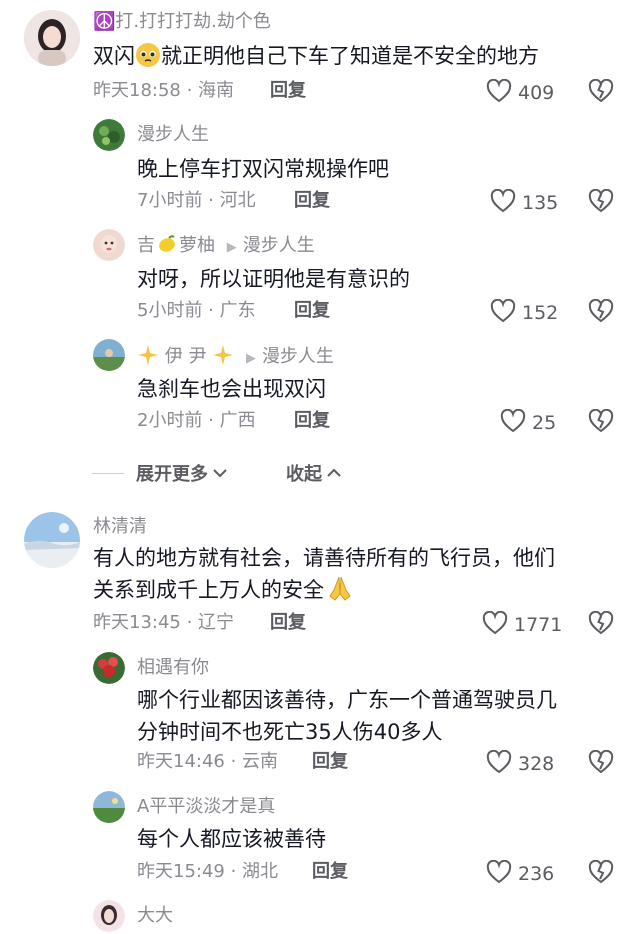 This screenshot has width=640, height=934. I want to click on comment-text-part: 关系到成千上万人的安全, so click(208, 590).